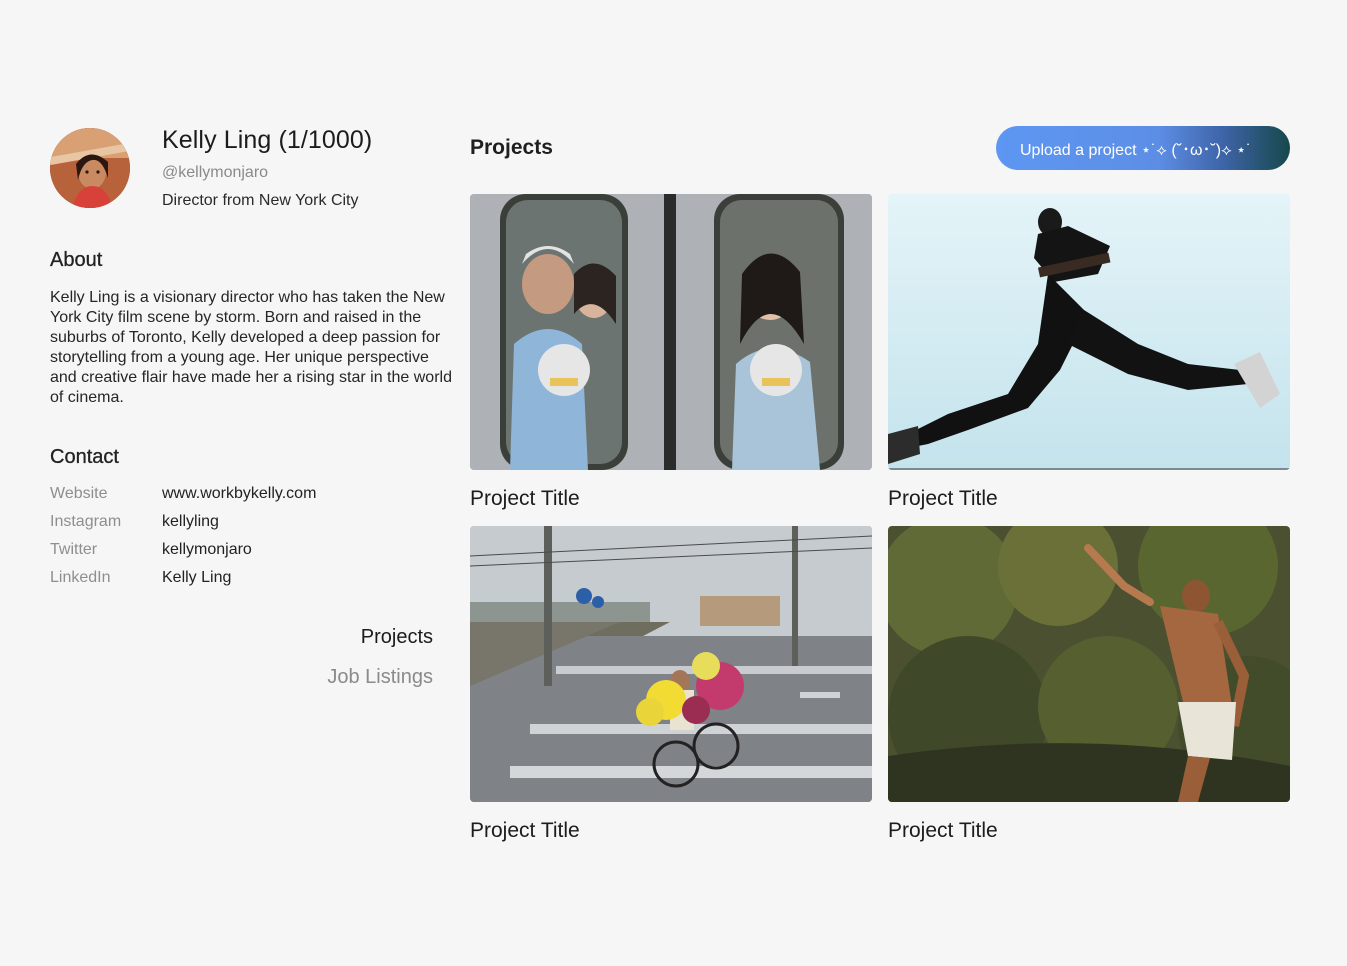  Describe the element at coordinates (84, 457) in the screenshot. I see `contact-heading: Contact` at that location.